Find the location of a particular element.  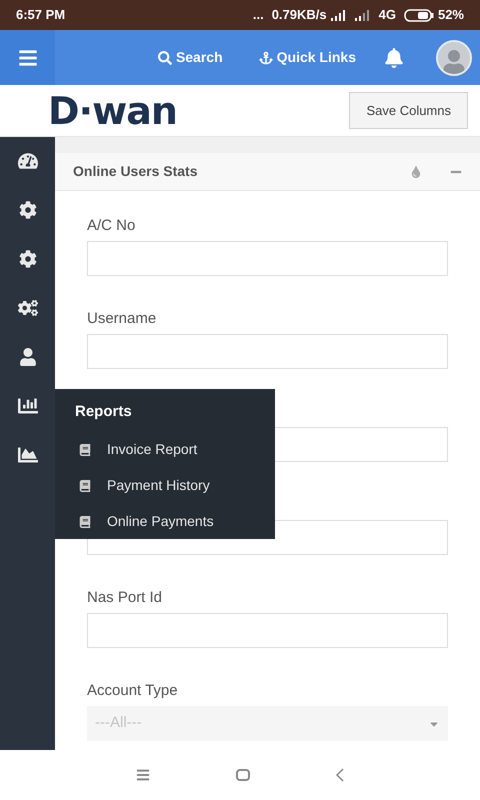

field-label: Nas Port Id is located at coordinates (124, 597).